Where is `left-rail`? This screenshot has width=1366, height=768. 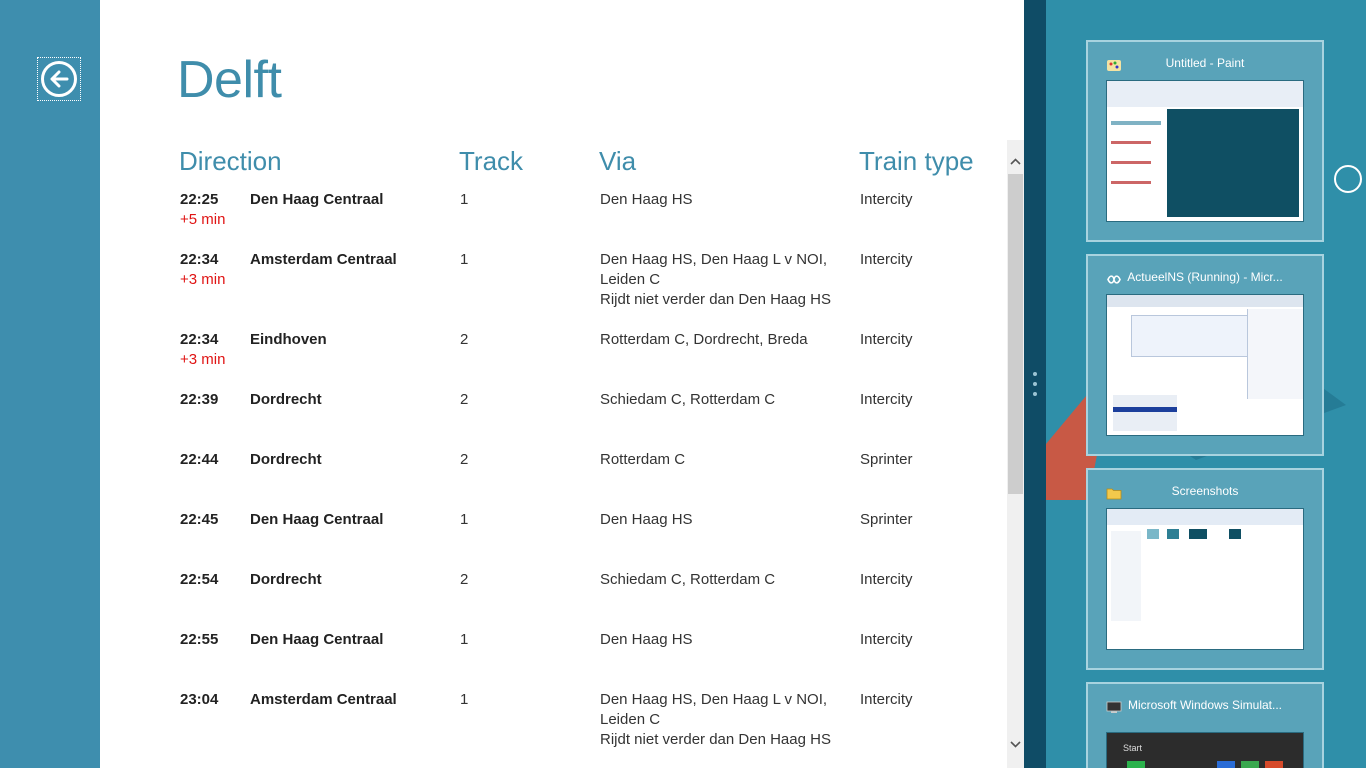 left-rail is located at coordinates (50, 384).